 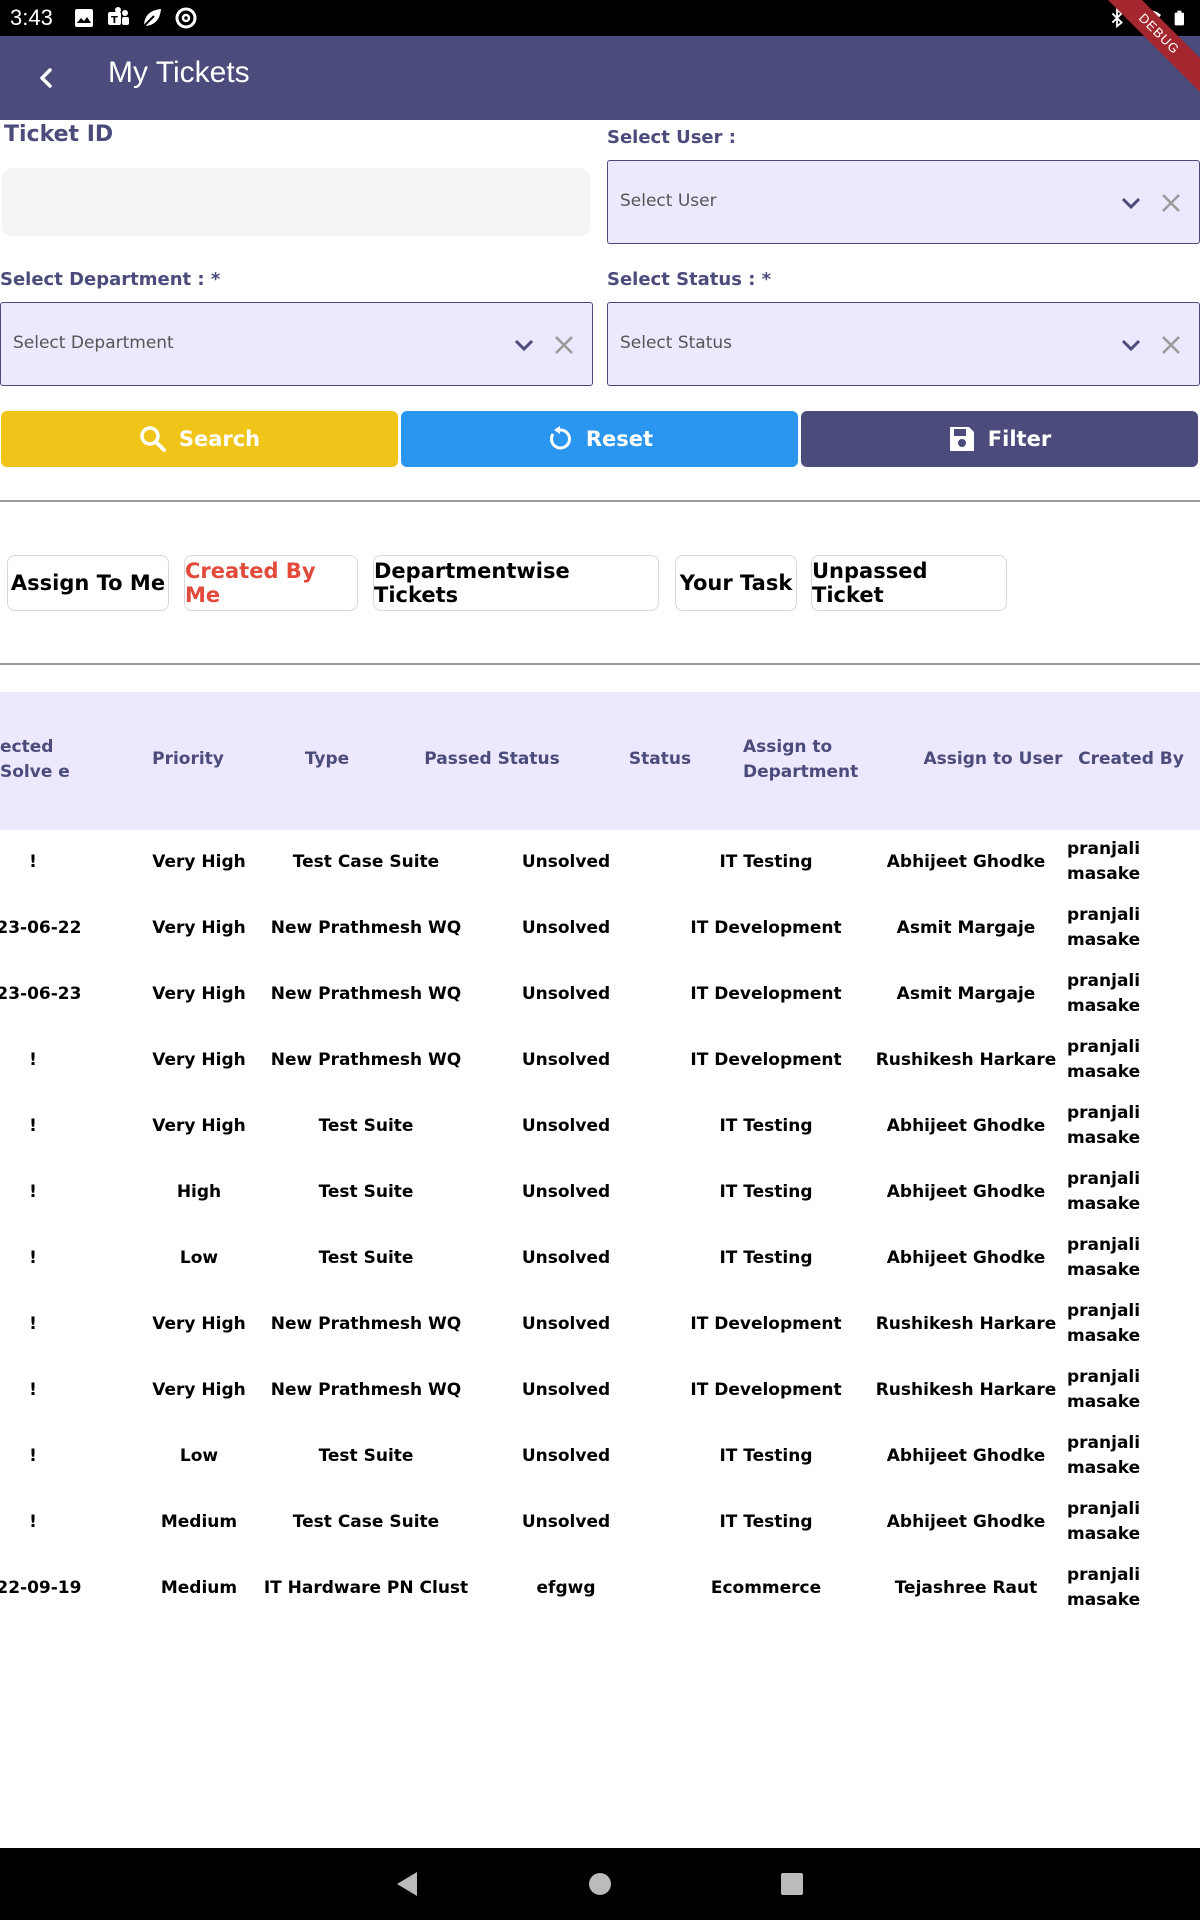 I want to click on filter-button: Filter, so click(x=999, y=439).